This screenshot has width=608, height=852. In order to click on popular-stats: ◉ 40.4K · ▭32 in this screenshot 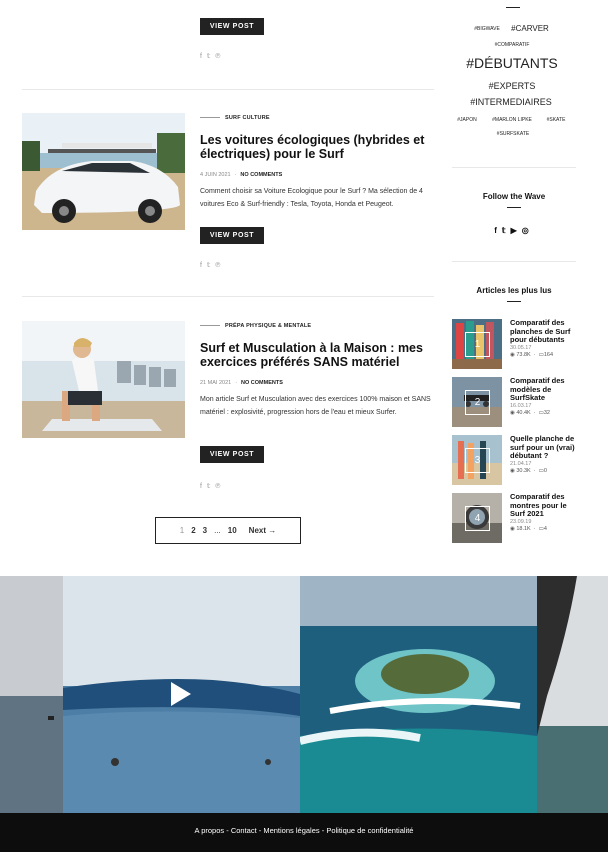, I will do `click(530, 413)`.